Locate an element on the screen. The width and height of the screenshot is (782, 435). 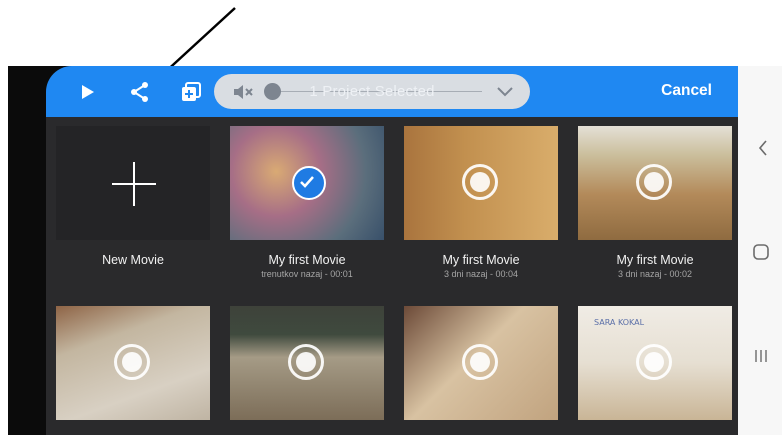
play-icon is located at coordinates (88, 92).